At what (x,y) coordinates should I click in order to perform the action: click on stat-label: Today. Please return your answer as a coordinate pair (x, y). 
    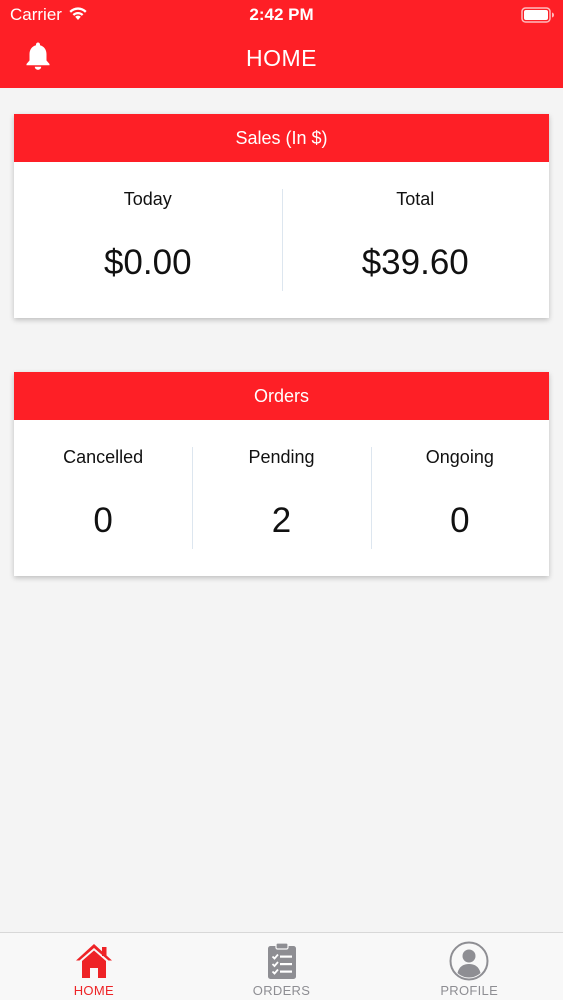
    Looking at the image, I should click on (147, 199).